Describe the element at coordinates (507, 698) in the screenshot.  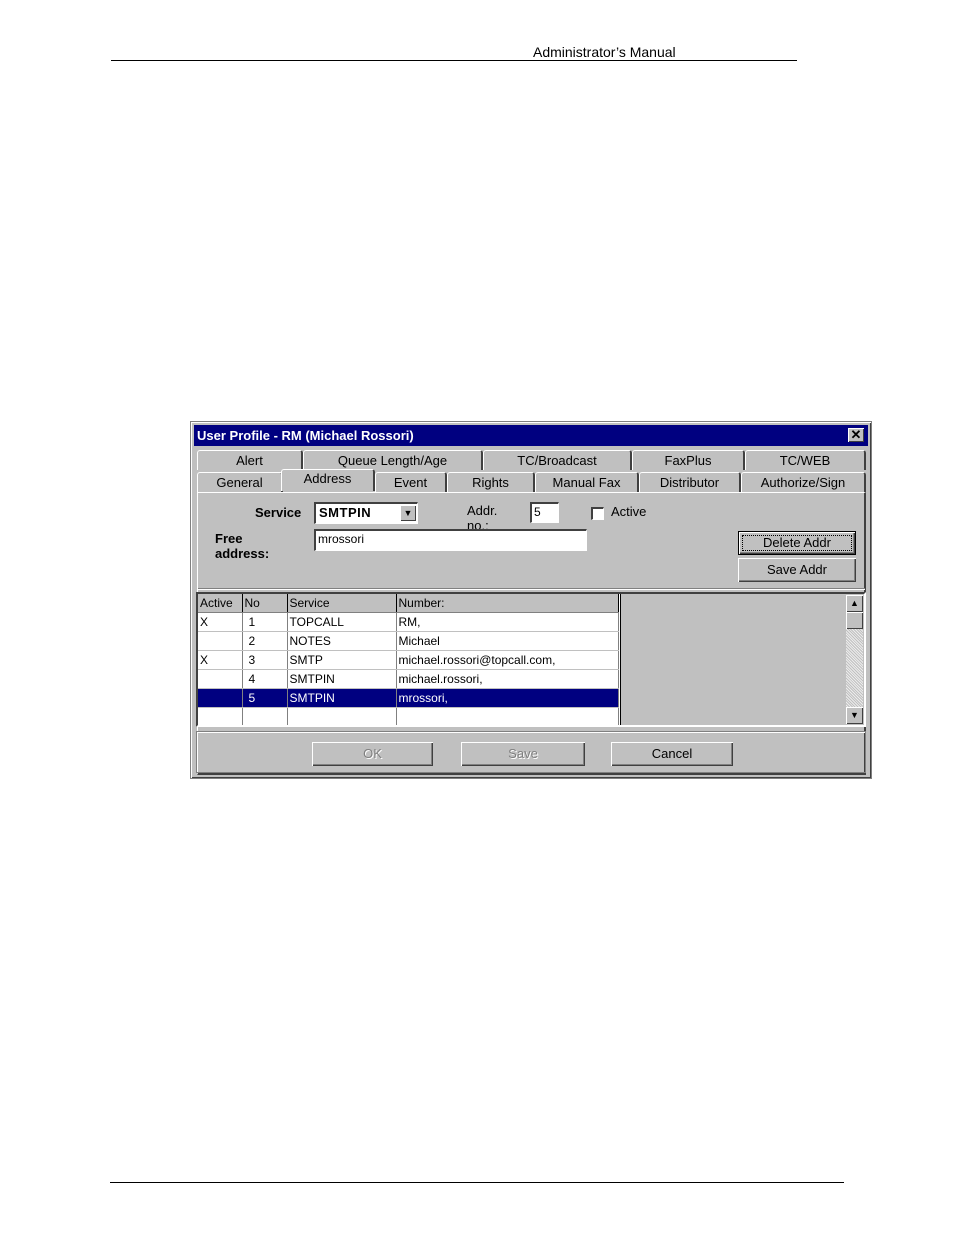
I see `cell-number: mrossori,` at that location.